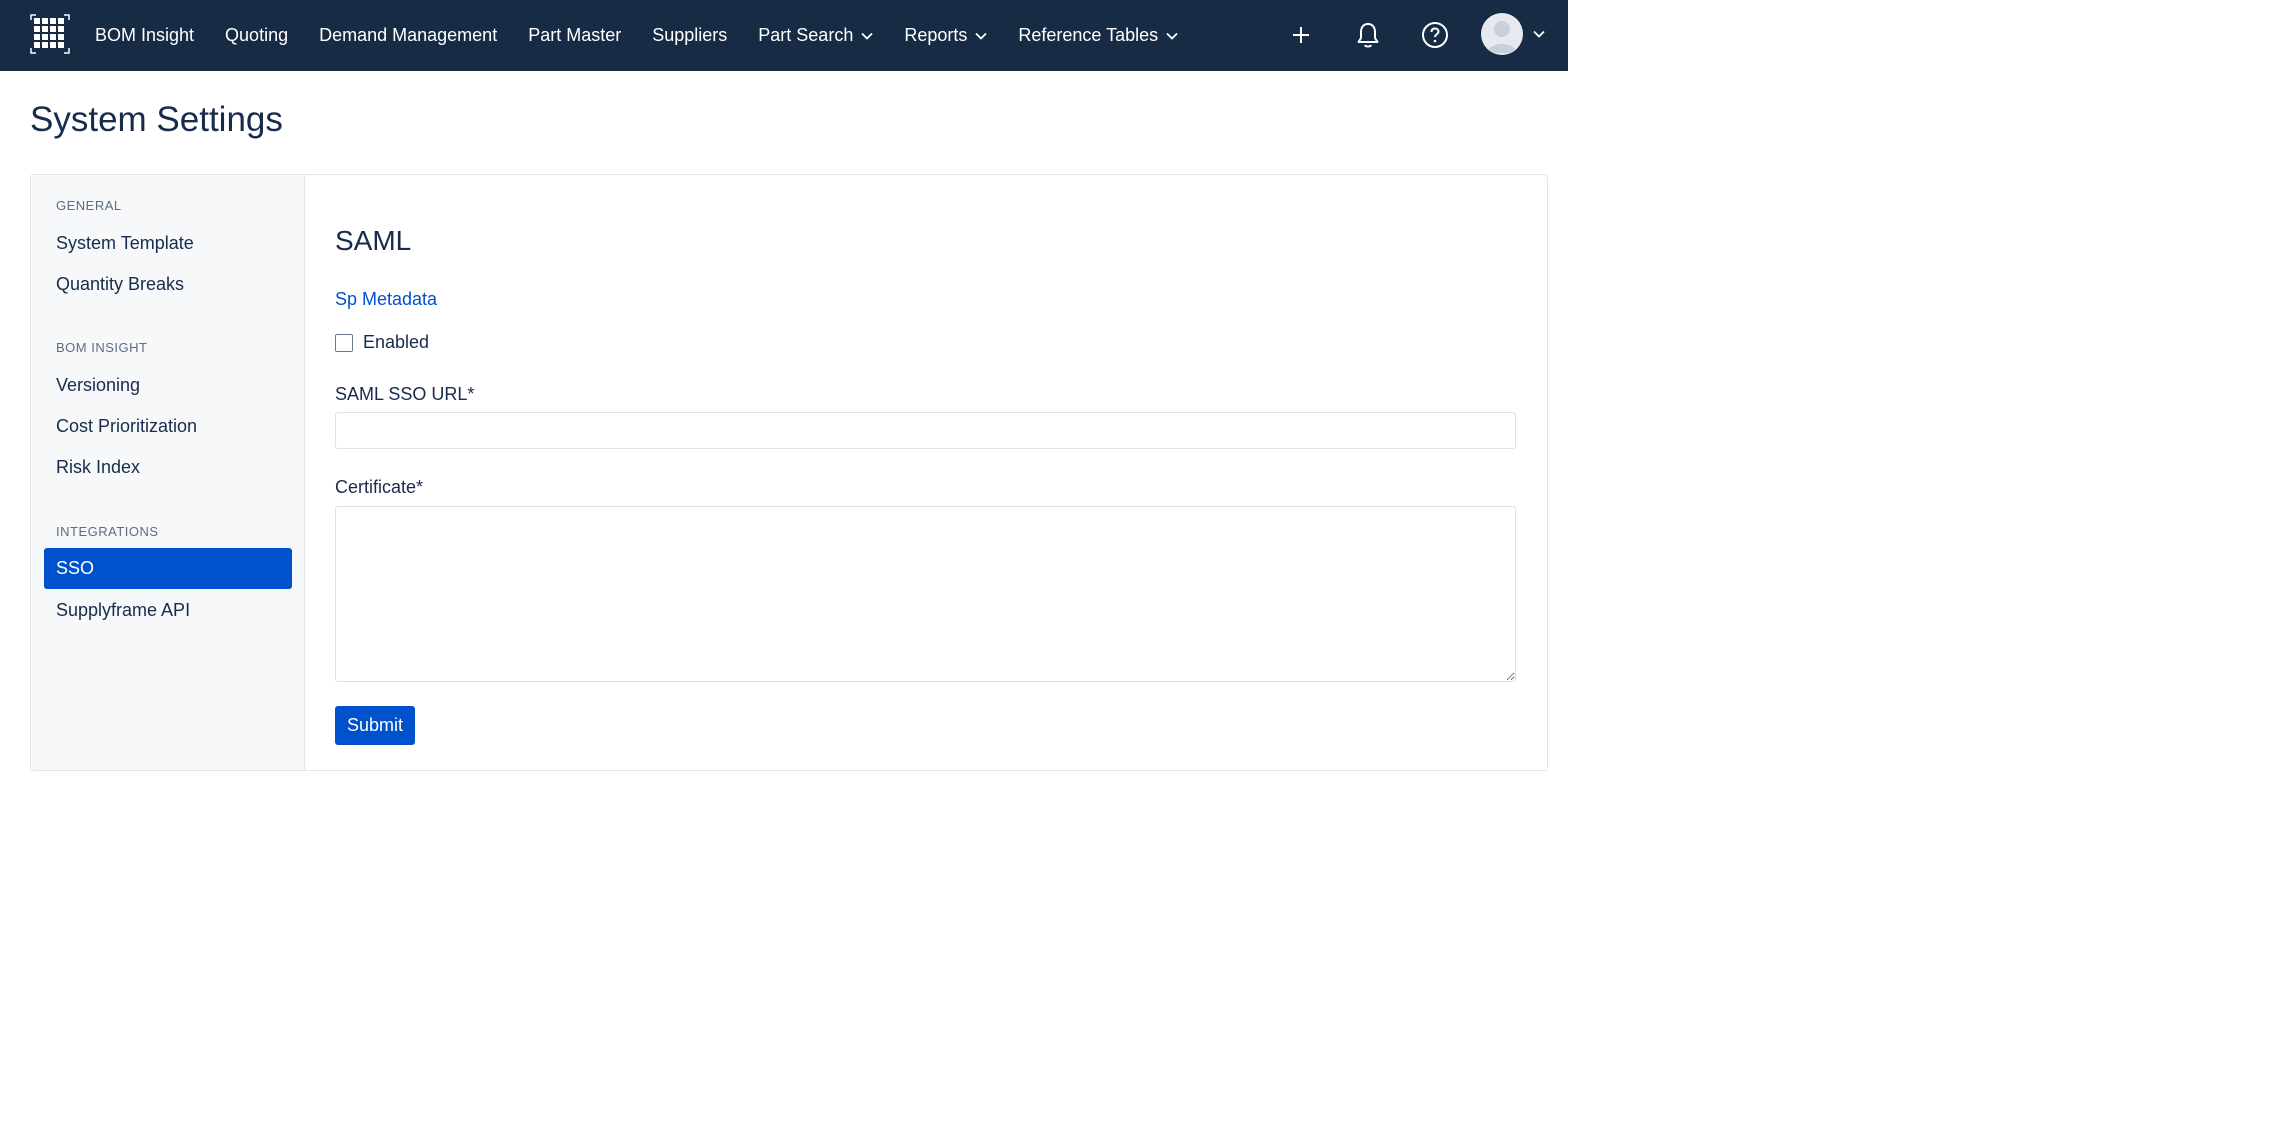  I want to click on nav-reports: Reports, so click(945, 35).